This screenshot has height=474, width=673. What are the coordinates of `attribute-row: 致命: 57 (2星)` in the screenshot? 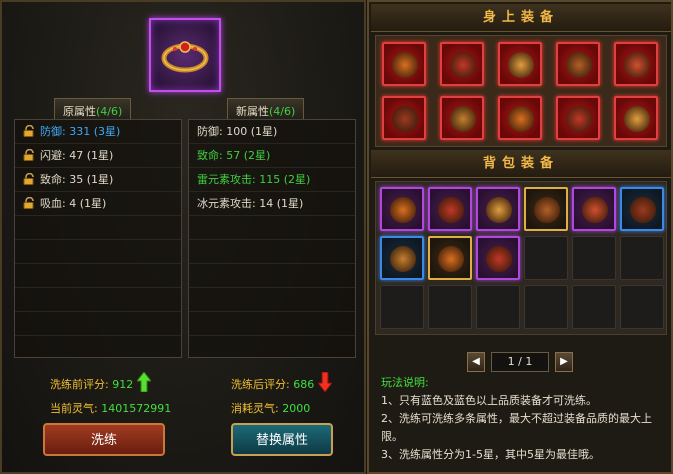 It's located at (272, 156).